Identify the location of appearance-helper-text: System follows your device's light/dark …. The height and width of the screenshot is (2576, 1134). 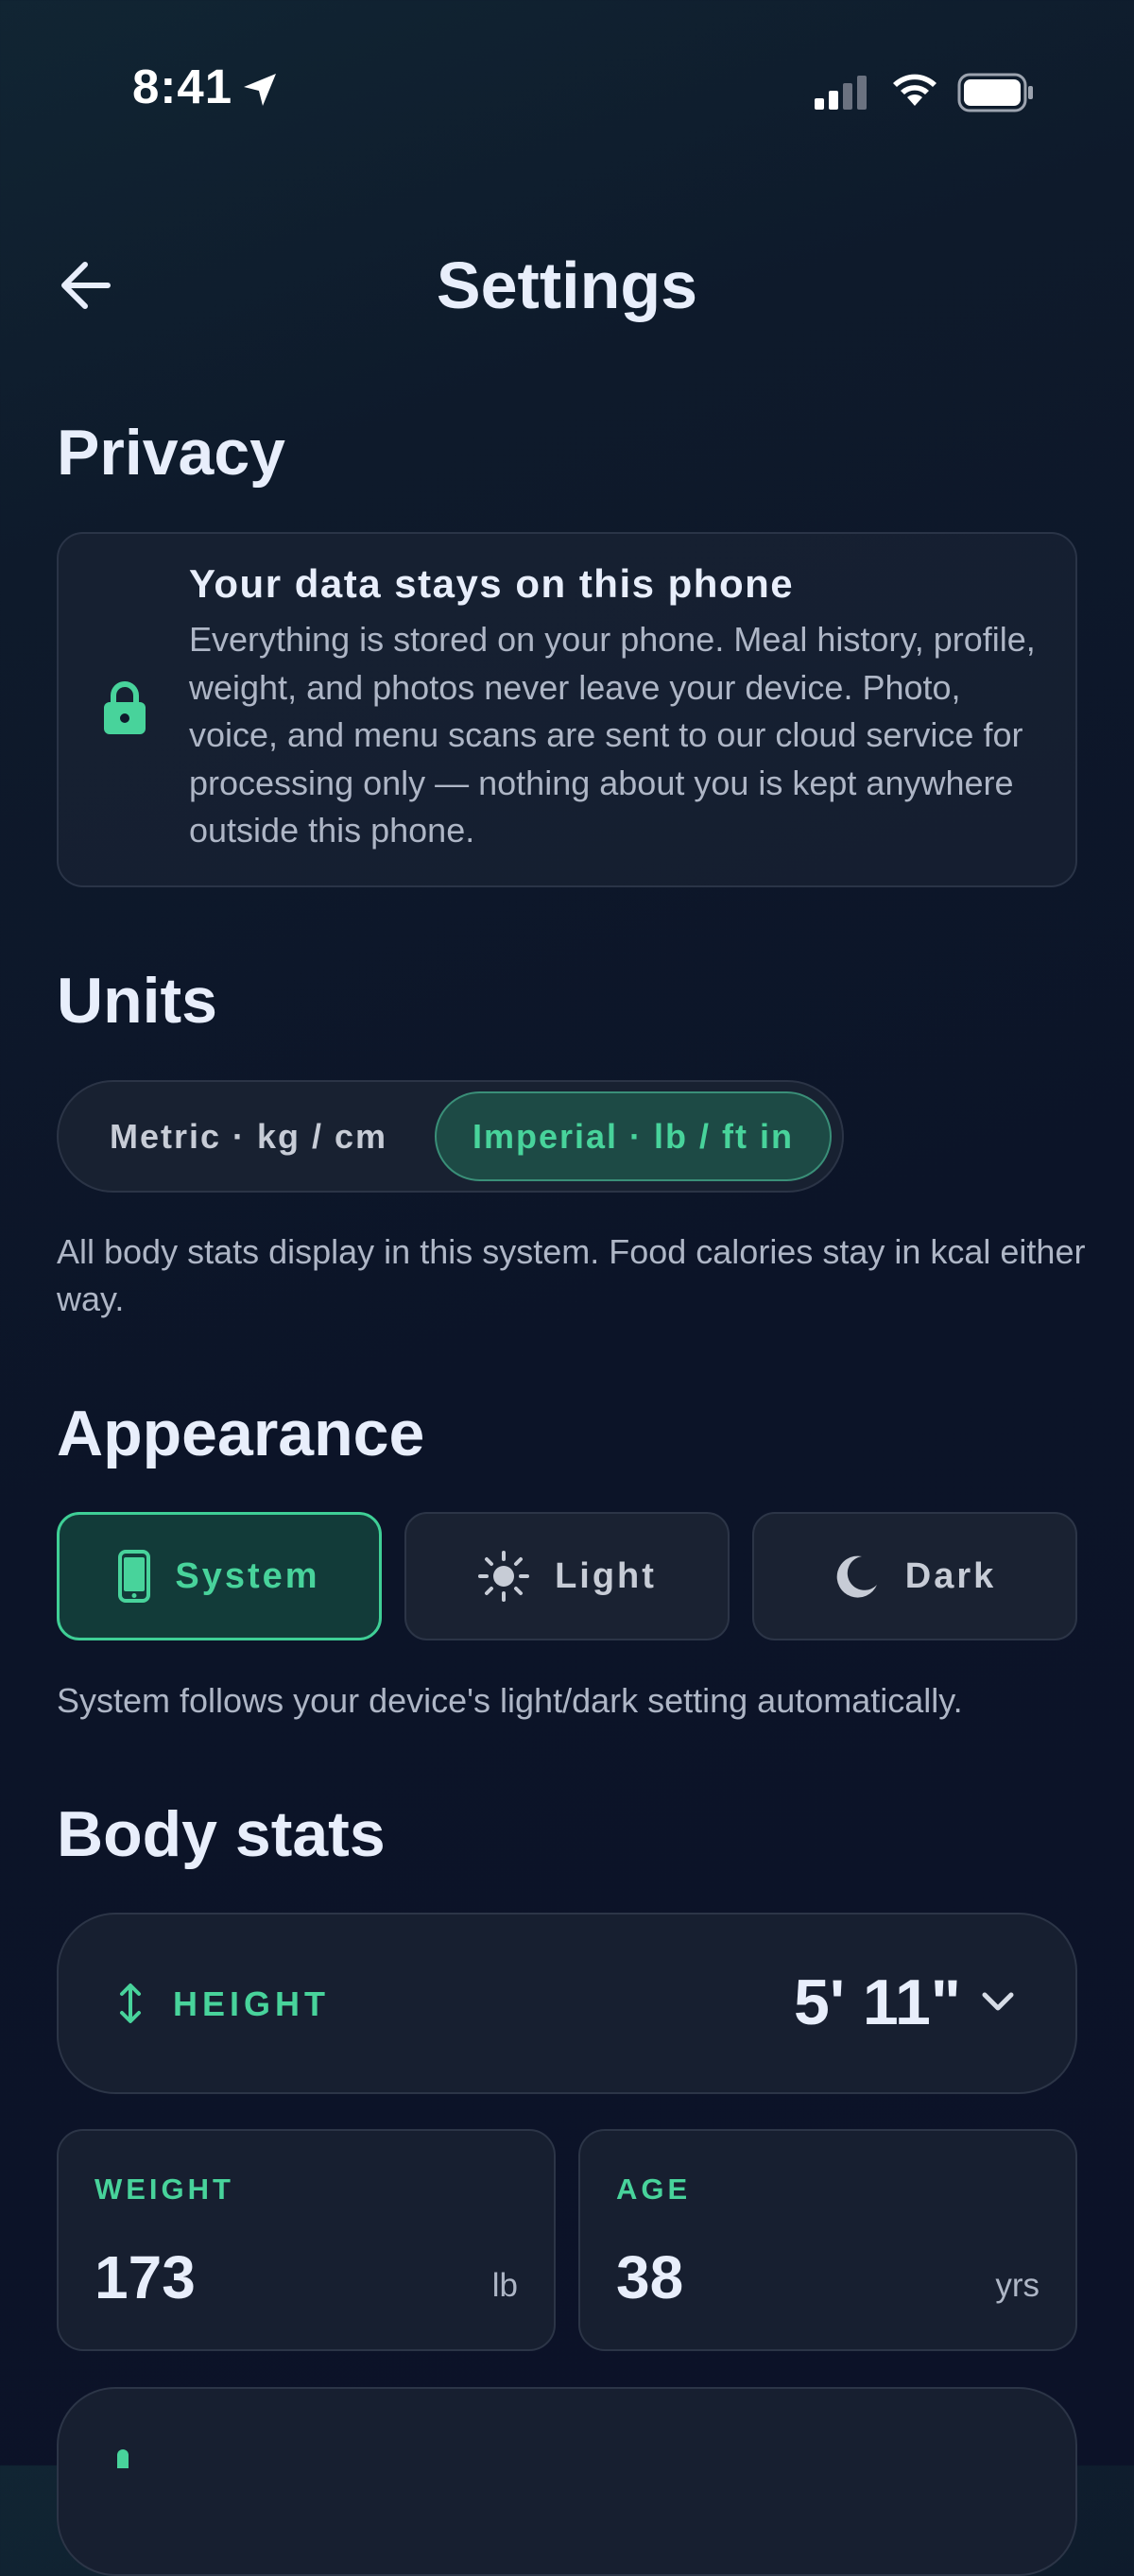
(510, 1700).